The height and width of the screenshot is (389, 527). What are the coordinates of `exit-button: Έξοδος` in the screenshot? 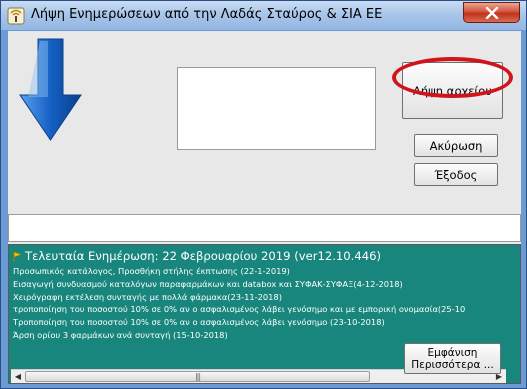 It's located at (456, 174).